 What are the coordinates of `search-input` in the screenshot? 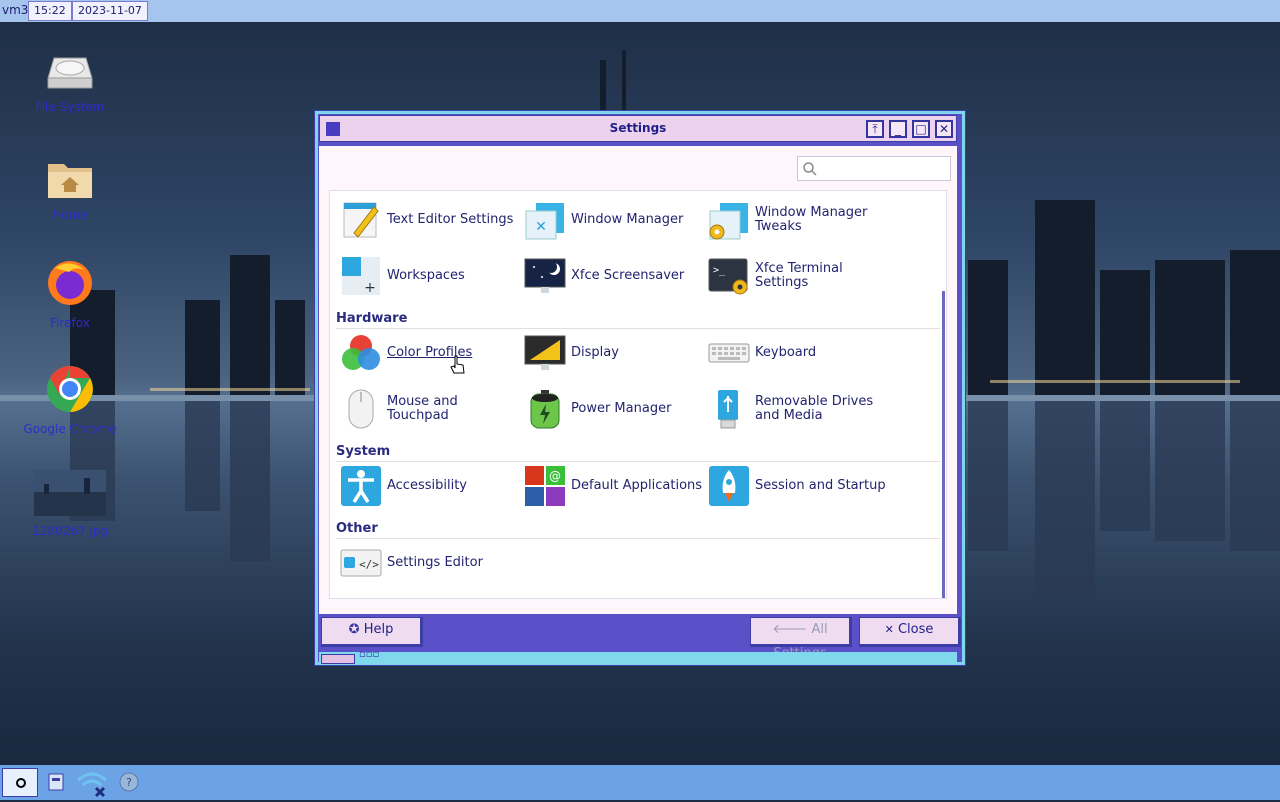 It's located at (884, 169).